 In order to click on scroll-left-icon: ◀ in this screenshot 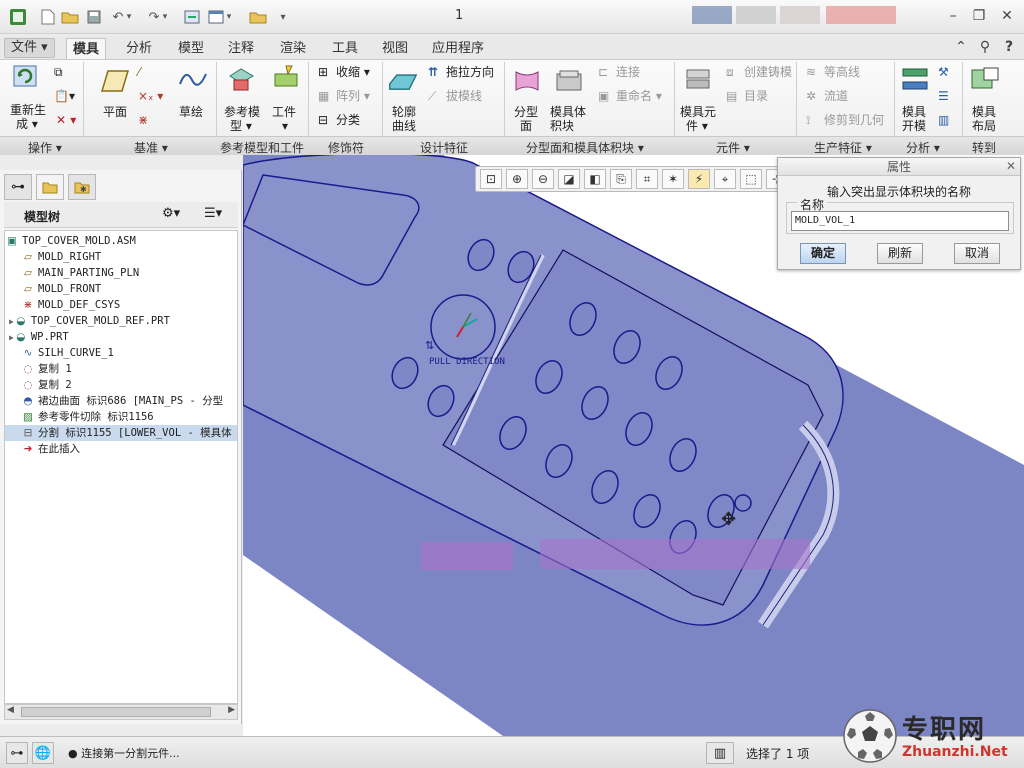, I will do `click(10, 710)`.